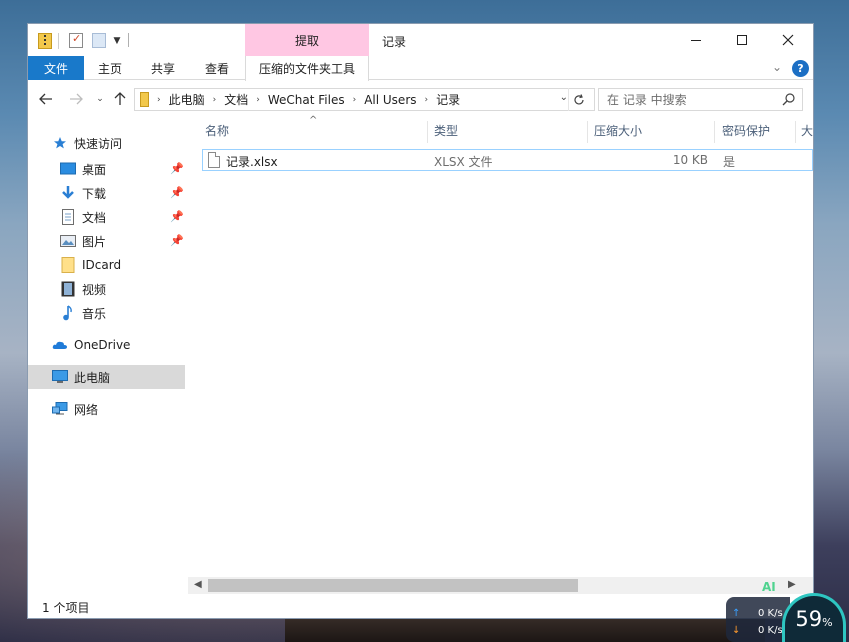 This screenshot has height=642, width=849. What do you see at coordinates (525, 628) in the screenshot?
I see `wallpaper-dock` at bounding box center [525, 628].